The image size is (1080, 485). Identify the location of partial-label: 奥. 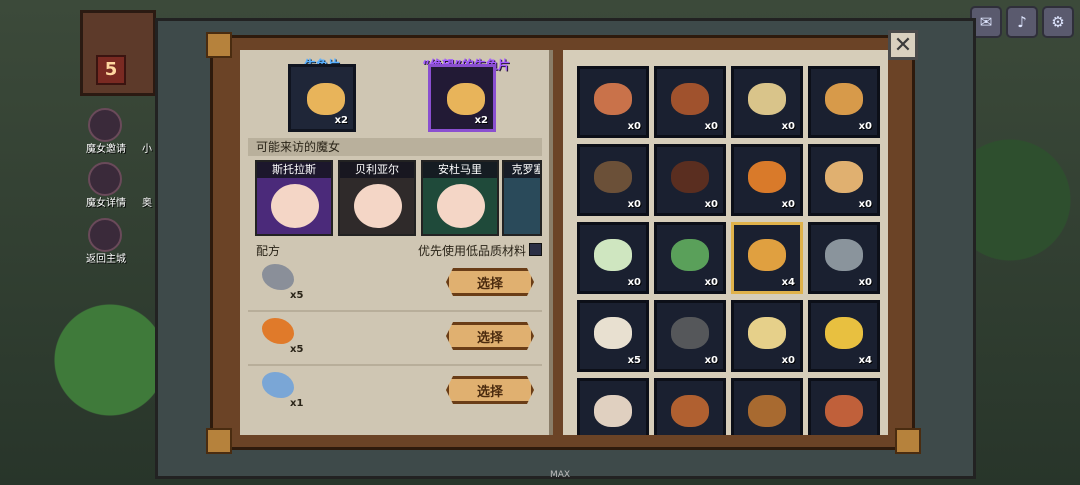
(147, 203).